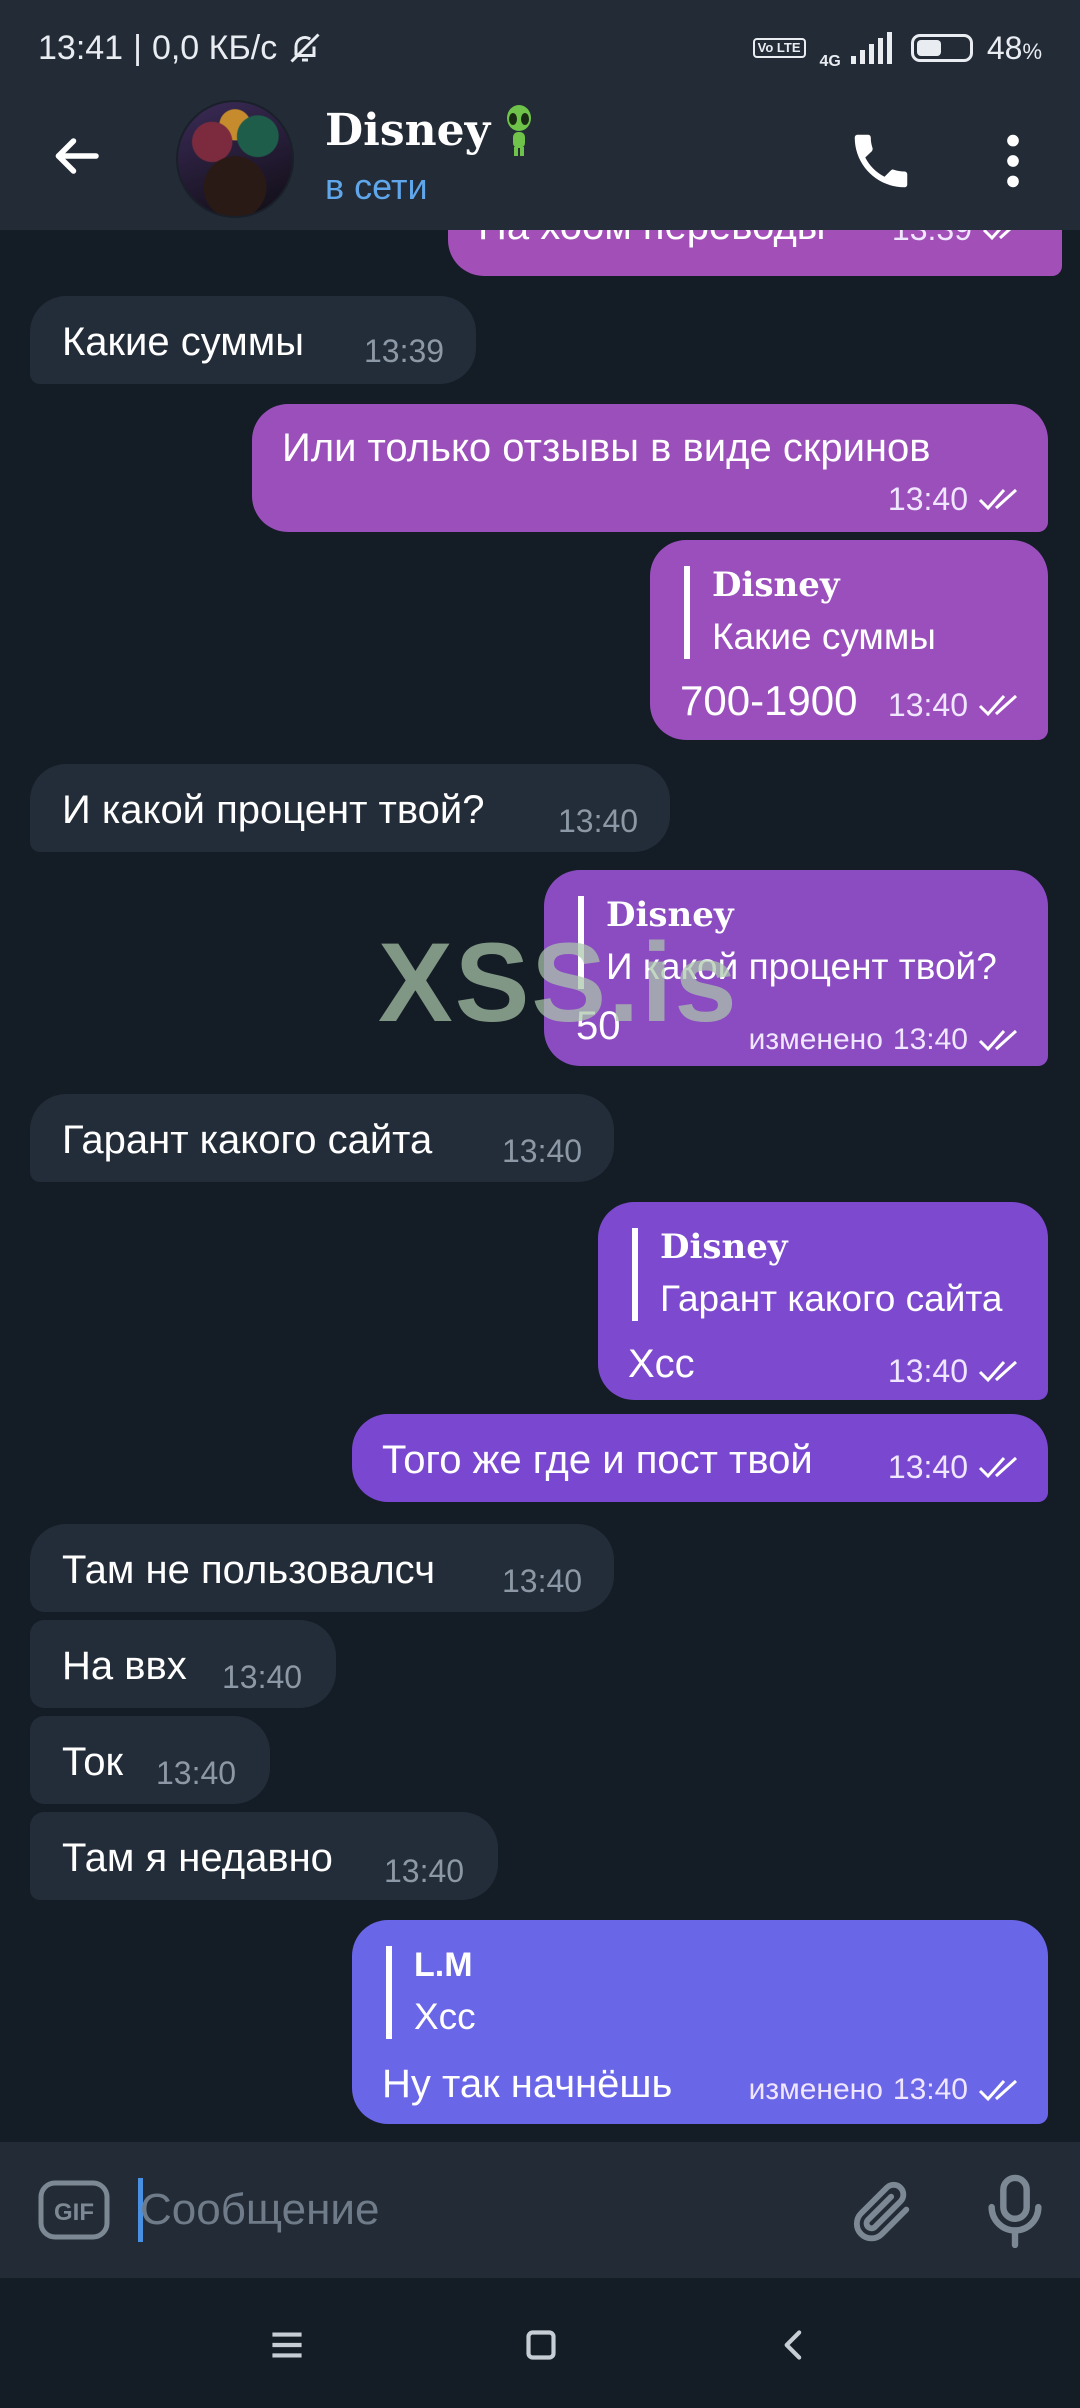 This screenshot has width=1080, height=2408. What do you see at coordinates (183, 342) in the screenshot?
I see `message-text: Какие суммы` at bounding box center [183, 342].